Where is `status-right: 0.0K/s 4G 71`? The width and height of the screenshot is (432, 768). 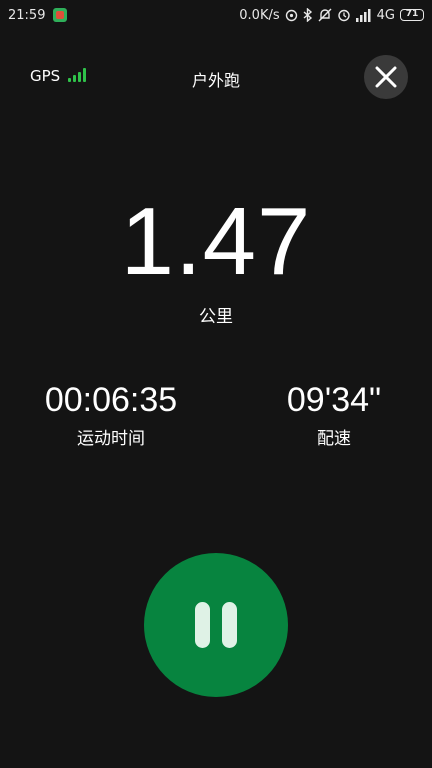
status-right: 0.0K/s 4G 71 is located at coordinates (331, 15).